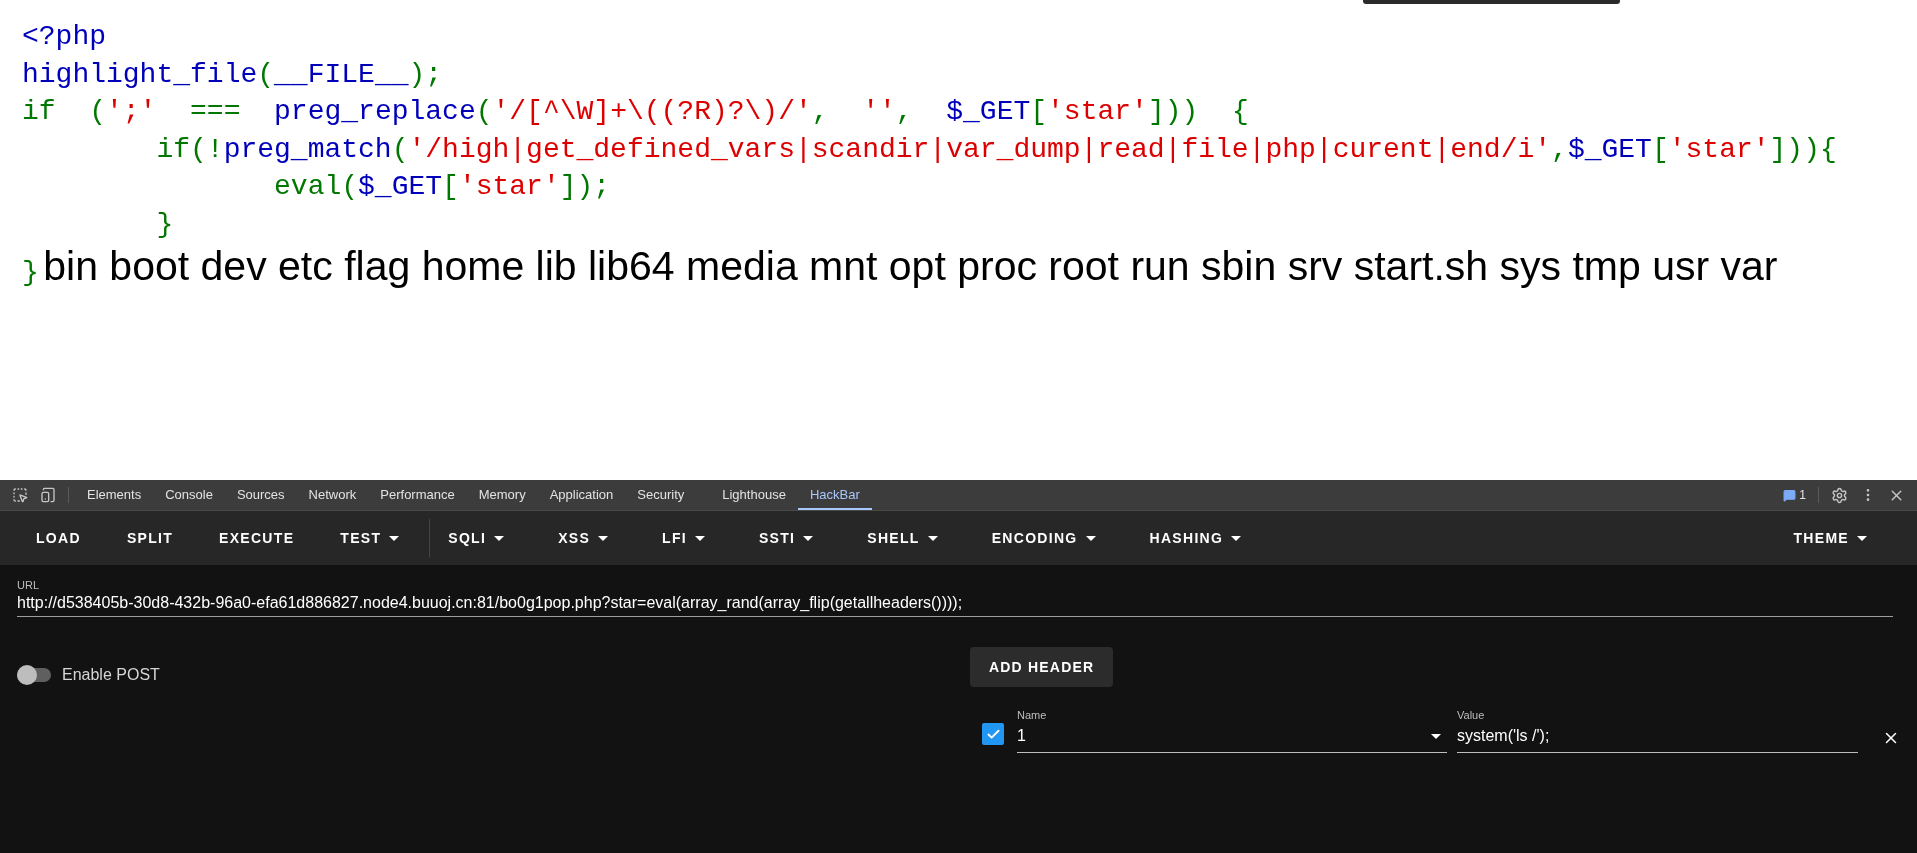 The width and height of the screenshot is (1917, 853). What do you see at coordinates (257, 538) in the screenshot?
I see `hackbar-menu-button: EXECUTE` at bounding box center [257, 538].